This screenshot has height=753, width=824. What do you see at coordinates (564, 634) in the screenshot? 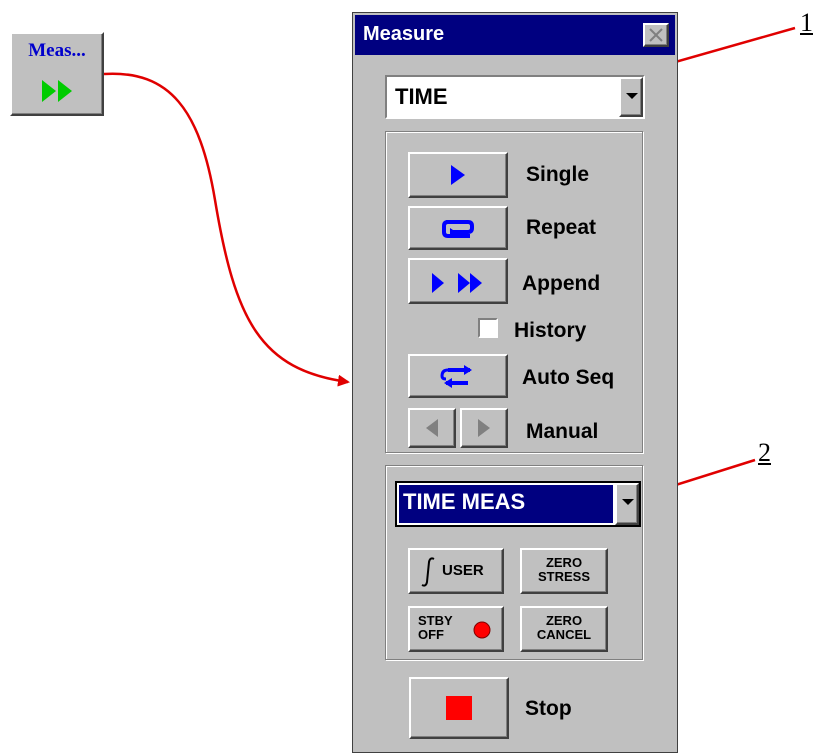
I see `zero-cancel-line2: CANCEL` at bounding box center [564, 634].